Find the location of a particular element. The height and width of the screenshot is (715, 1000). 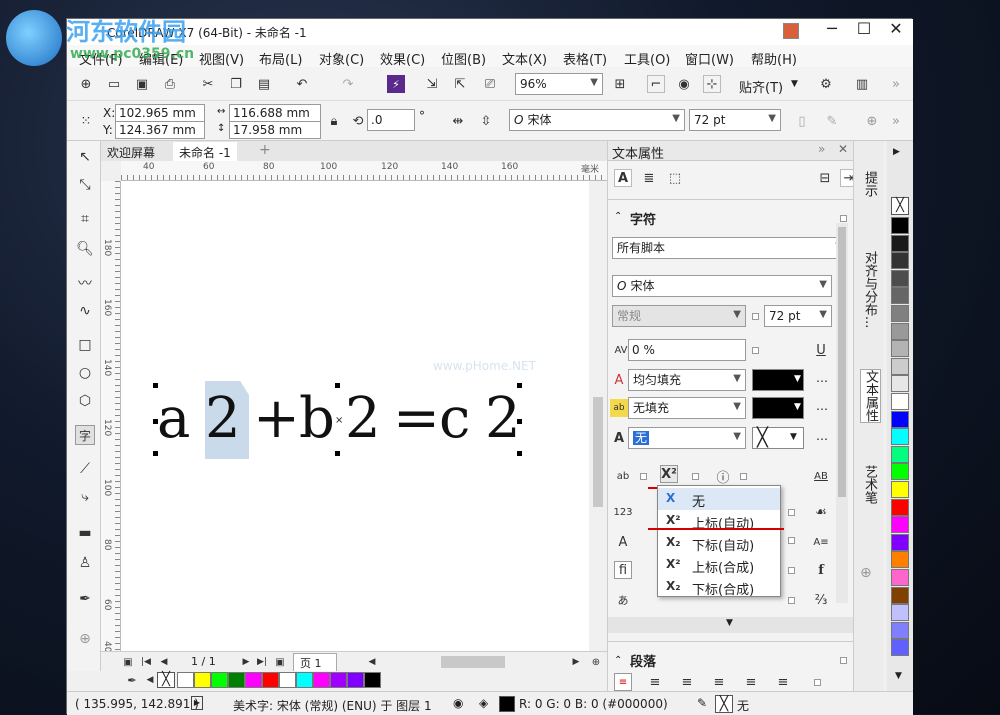

justify-icon: ≡ is located at coordinates (751, 682).